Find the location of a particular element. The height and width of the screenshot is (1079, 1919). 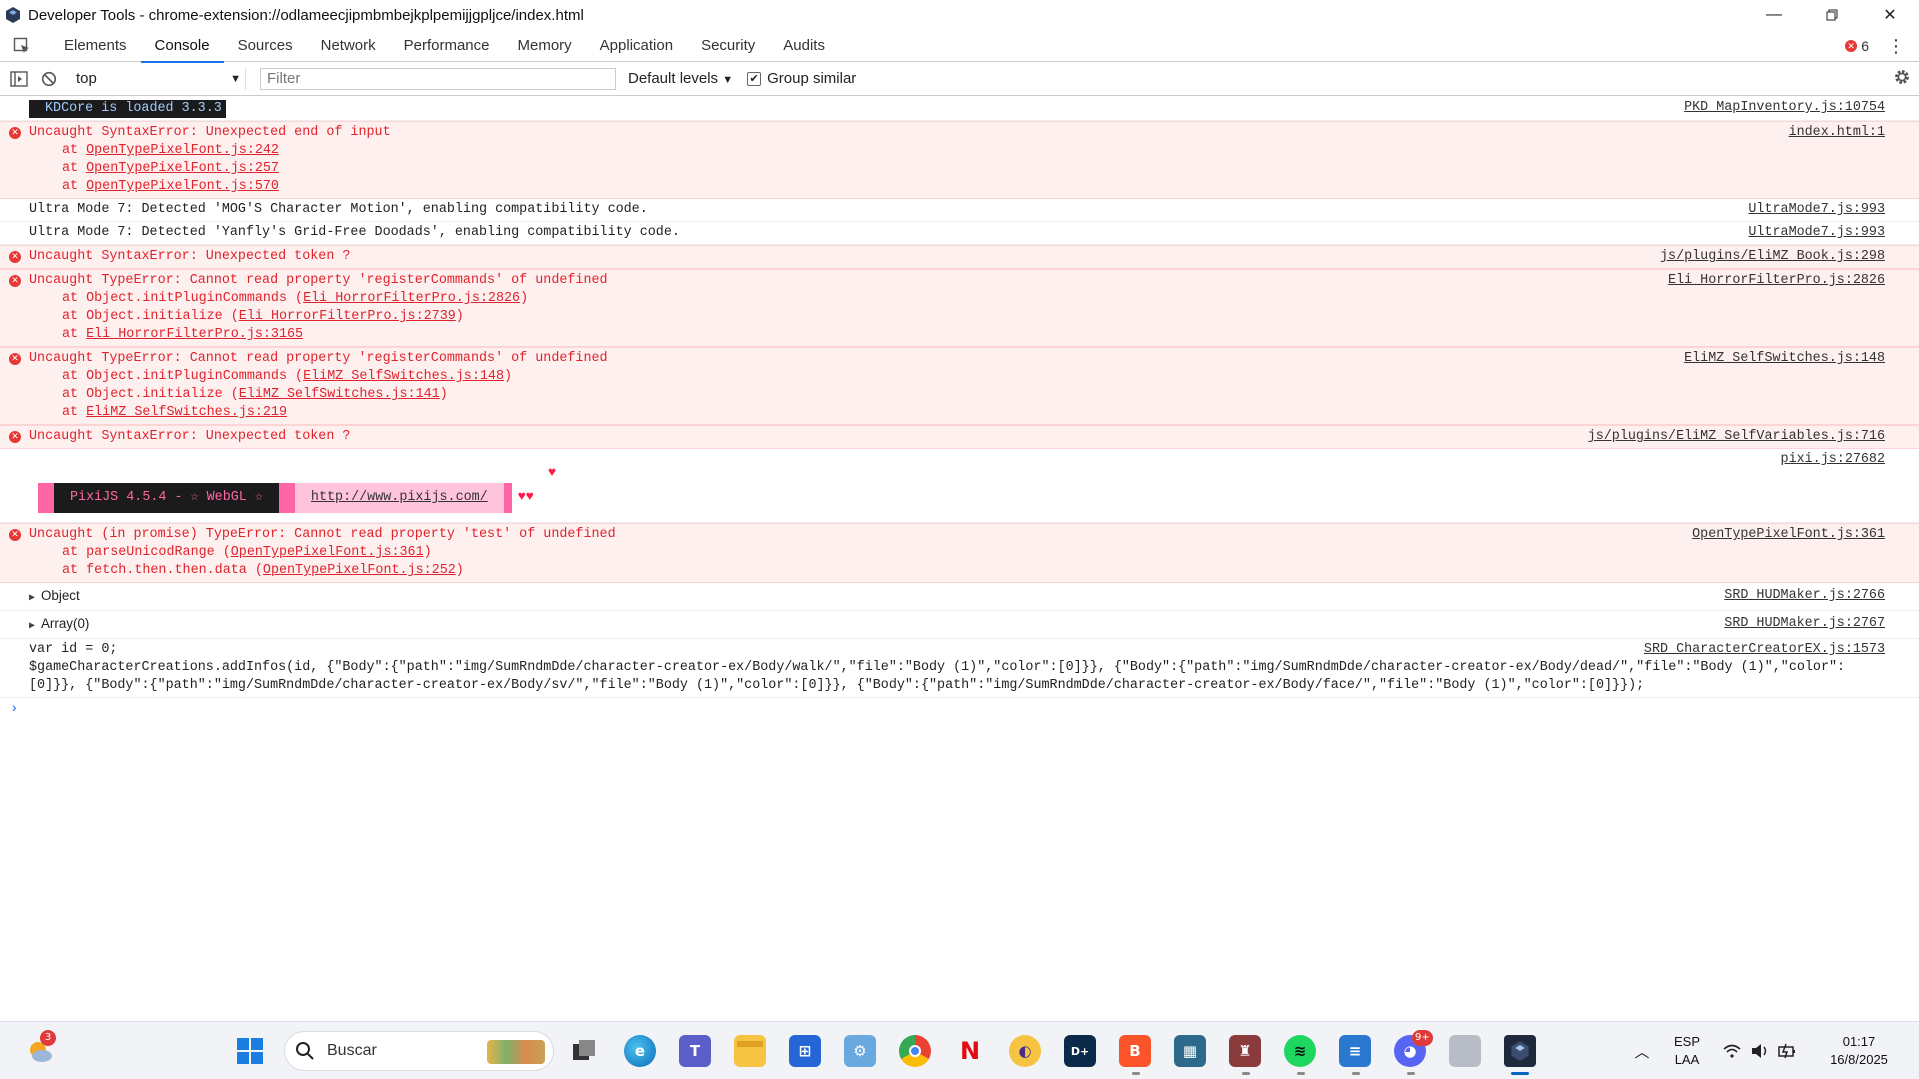

volume-status is located at coordinates (1760, 1051).